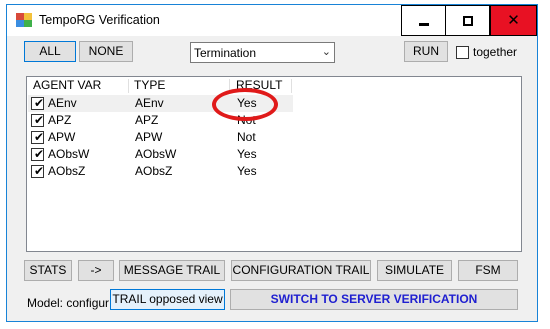 This screenshot has width=550, height=329. What do you see at coordinates (96, 270) in the screenshot?
I see `arrow-button: ->` at bounding box center [96, 270].